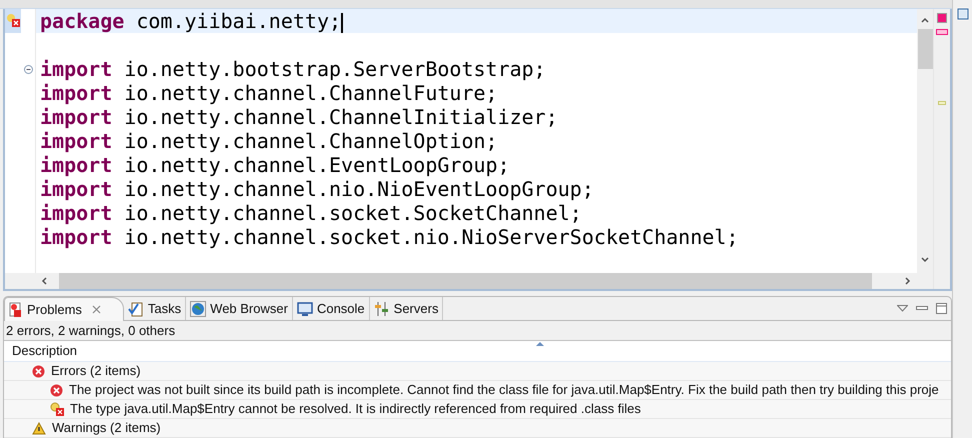 The width and height of the screenshot is (972, 438). I want to click on view-icon, so click(962, 14).